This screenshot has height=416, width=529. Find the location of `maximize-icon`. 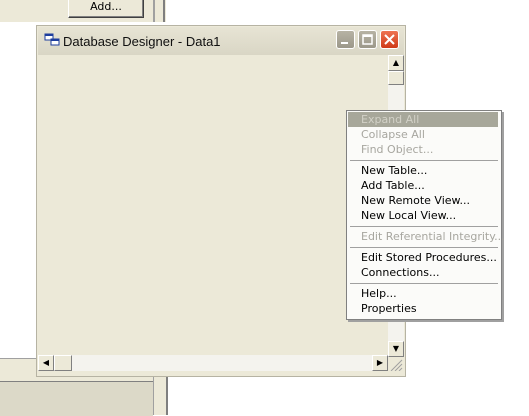

maximize-icon is located at coordinates (367, 39).